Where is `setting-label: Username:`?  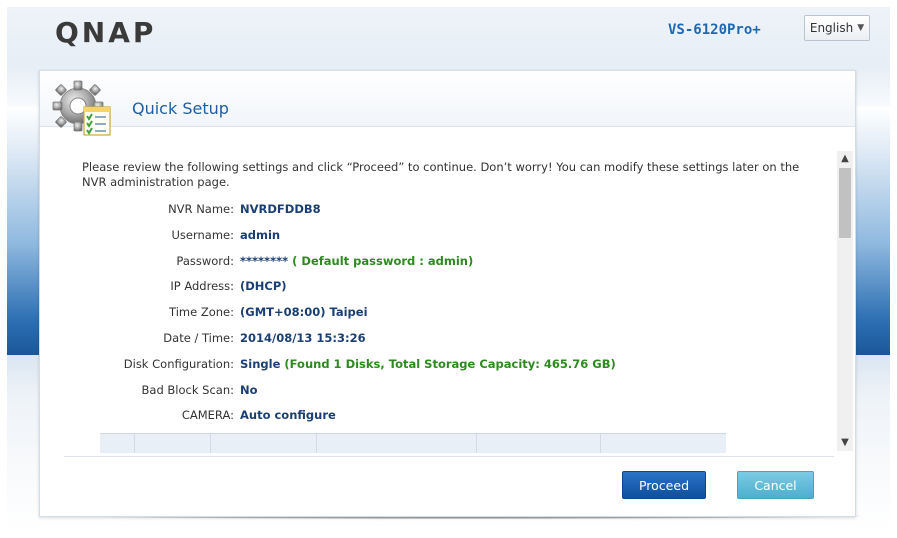
setting-label: Username: is located at coordinates (203, 234).